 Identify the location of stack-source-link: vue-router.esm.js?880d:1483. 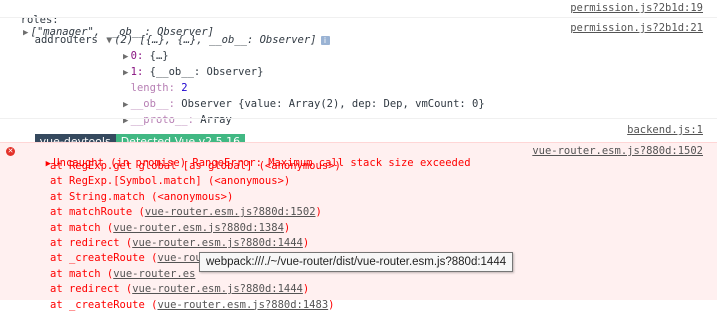
(242, 305).